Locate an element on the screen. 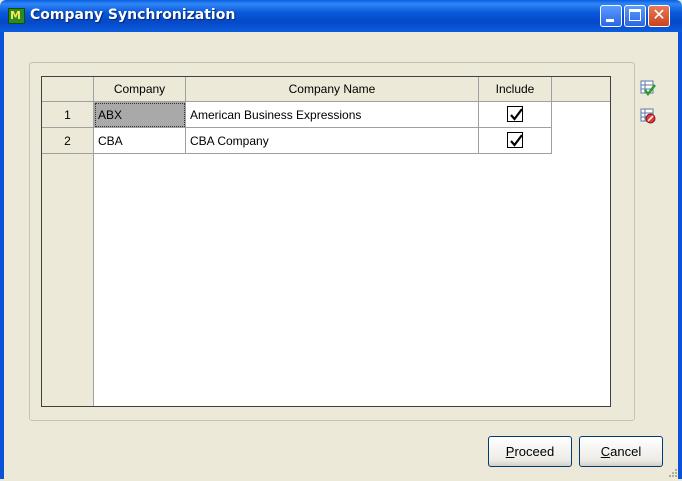  app-icon-letter: M is located at coordinates (15, 15).